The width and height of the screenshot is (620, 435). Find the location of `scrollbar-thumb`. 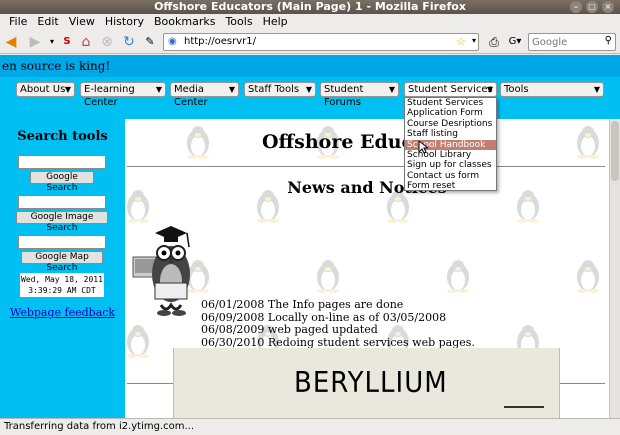

scrollbar-thumb is located at coordinates (615, 151).